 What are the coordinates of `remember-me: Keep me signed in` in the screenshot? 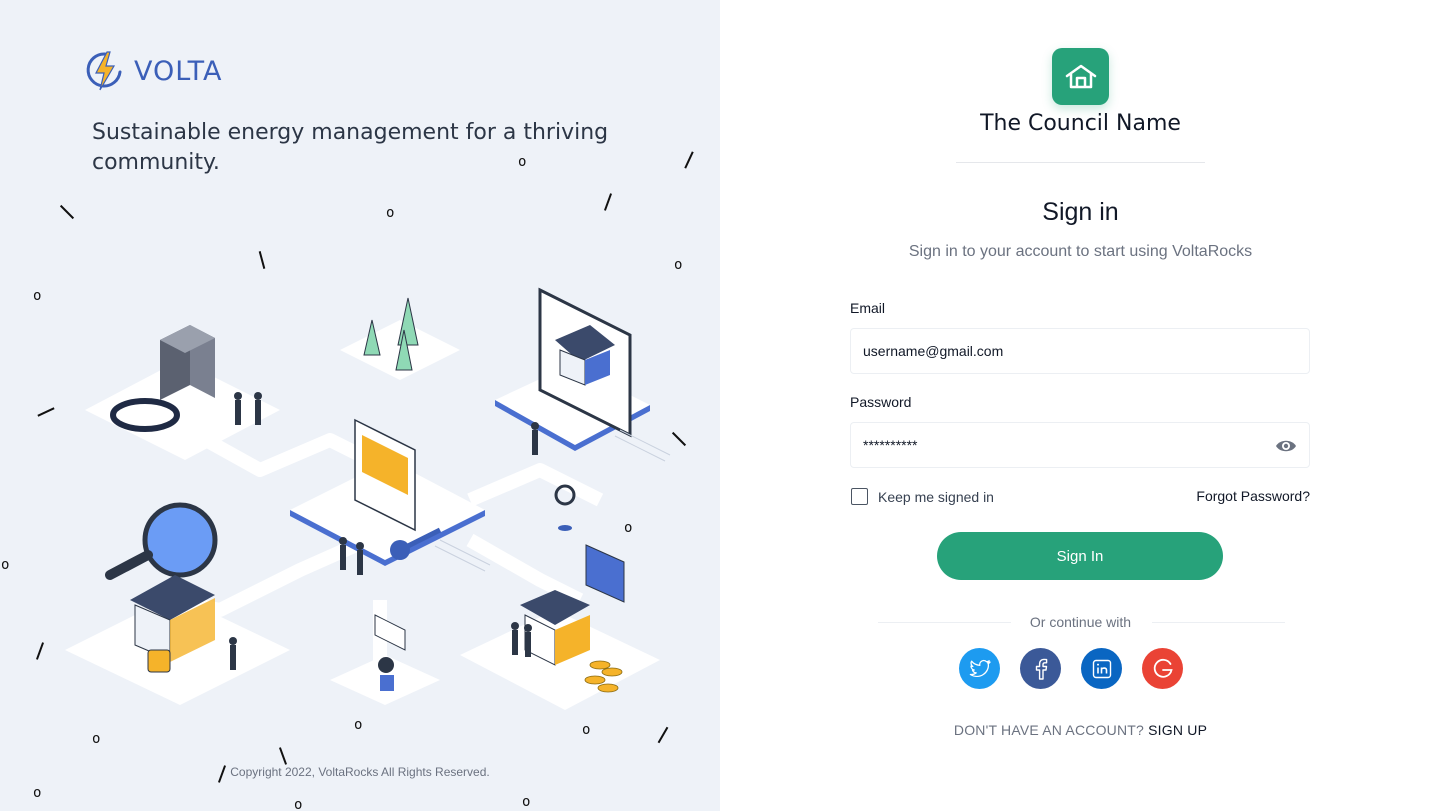 It's located at (922, 496).